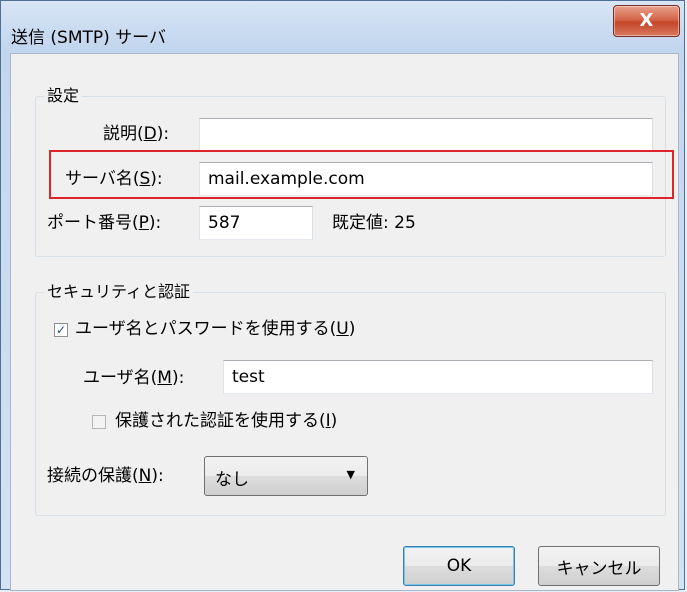 This screenshot has width=687, height=592. I want to click on window-title: 送信 (SMTP) サーバ, so click(88, 38).